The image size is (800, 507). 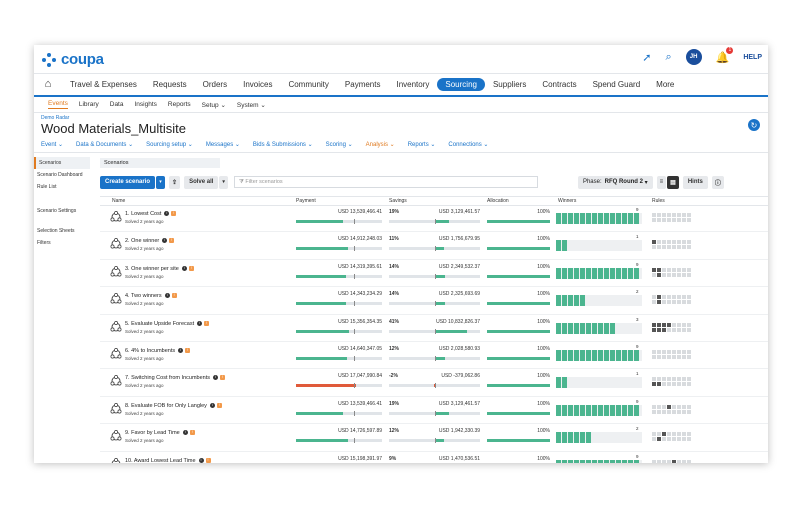 I want to click on nav-more: More, so click(x=665, y=84).